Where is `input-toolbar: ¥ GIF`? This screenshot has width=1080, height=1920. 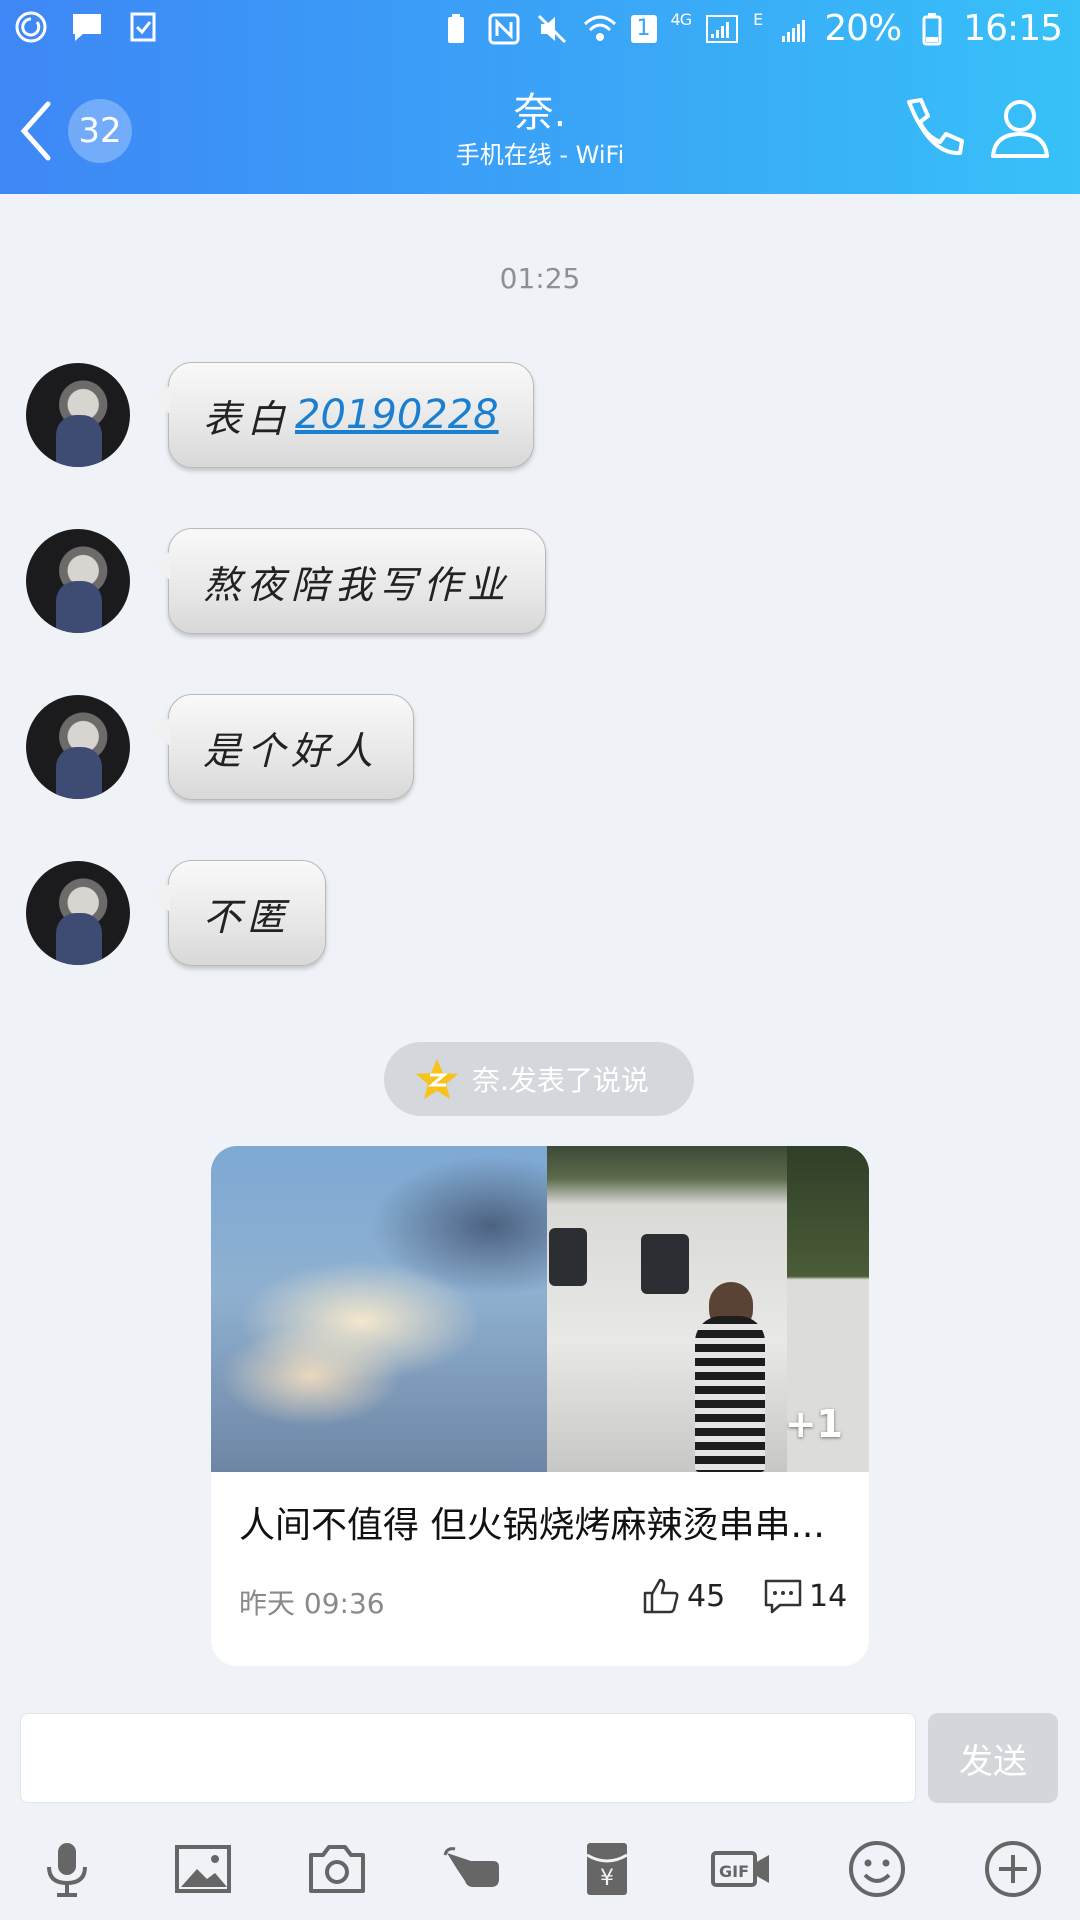
input-toolbar: ¥ GIF is located at coordinates (540, 1875).